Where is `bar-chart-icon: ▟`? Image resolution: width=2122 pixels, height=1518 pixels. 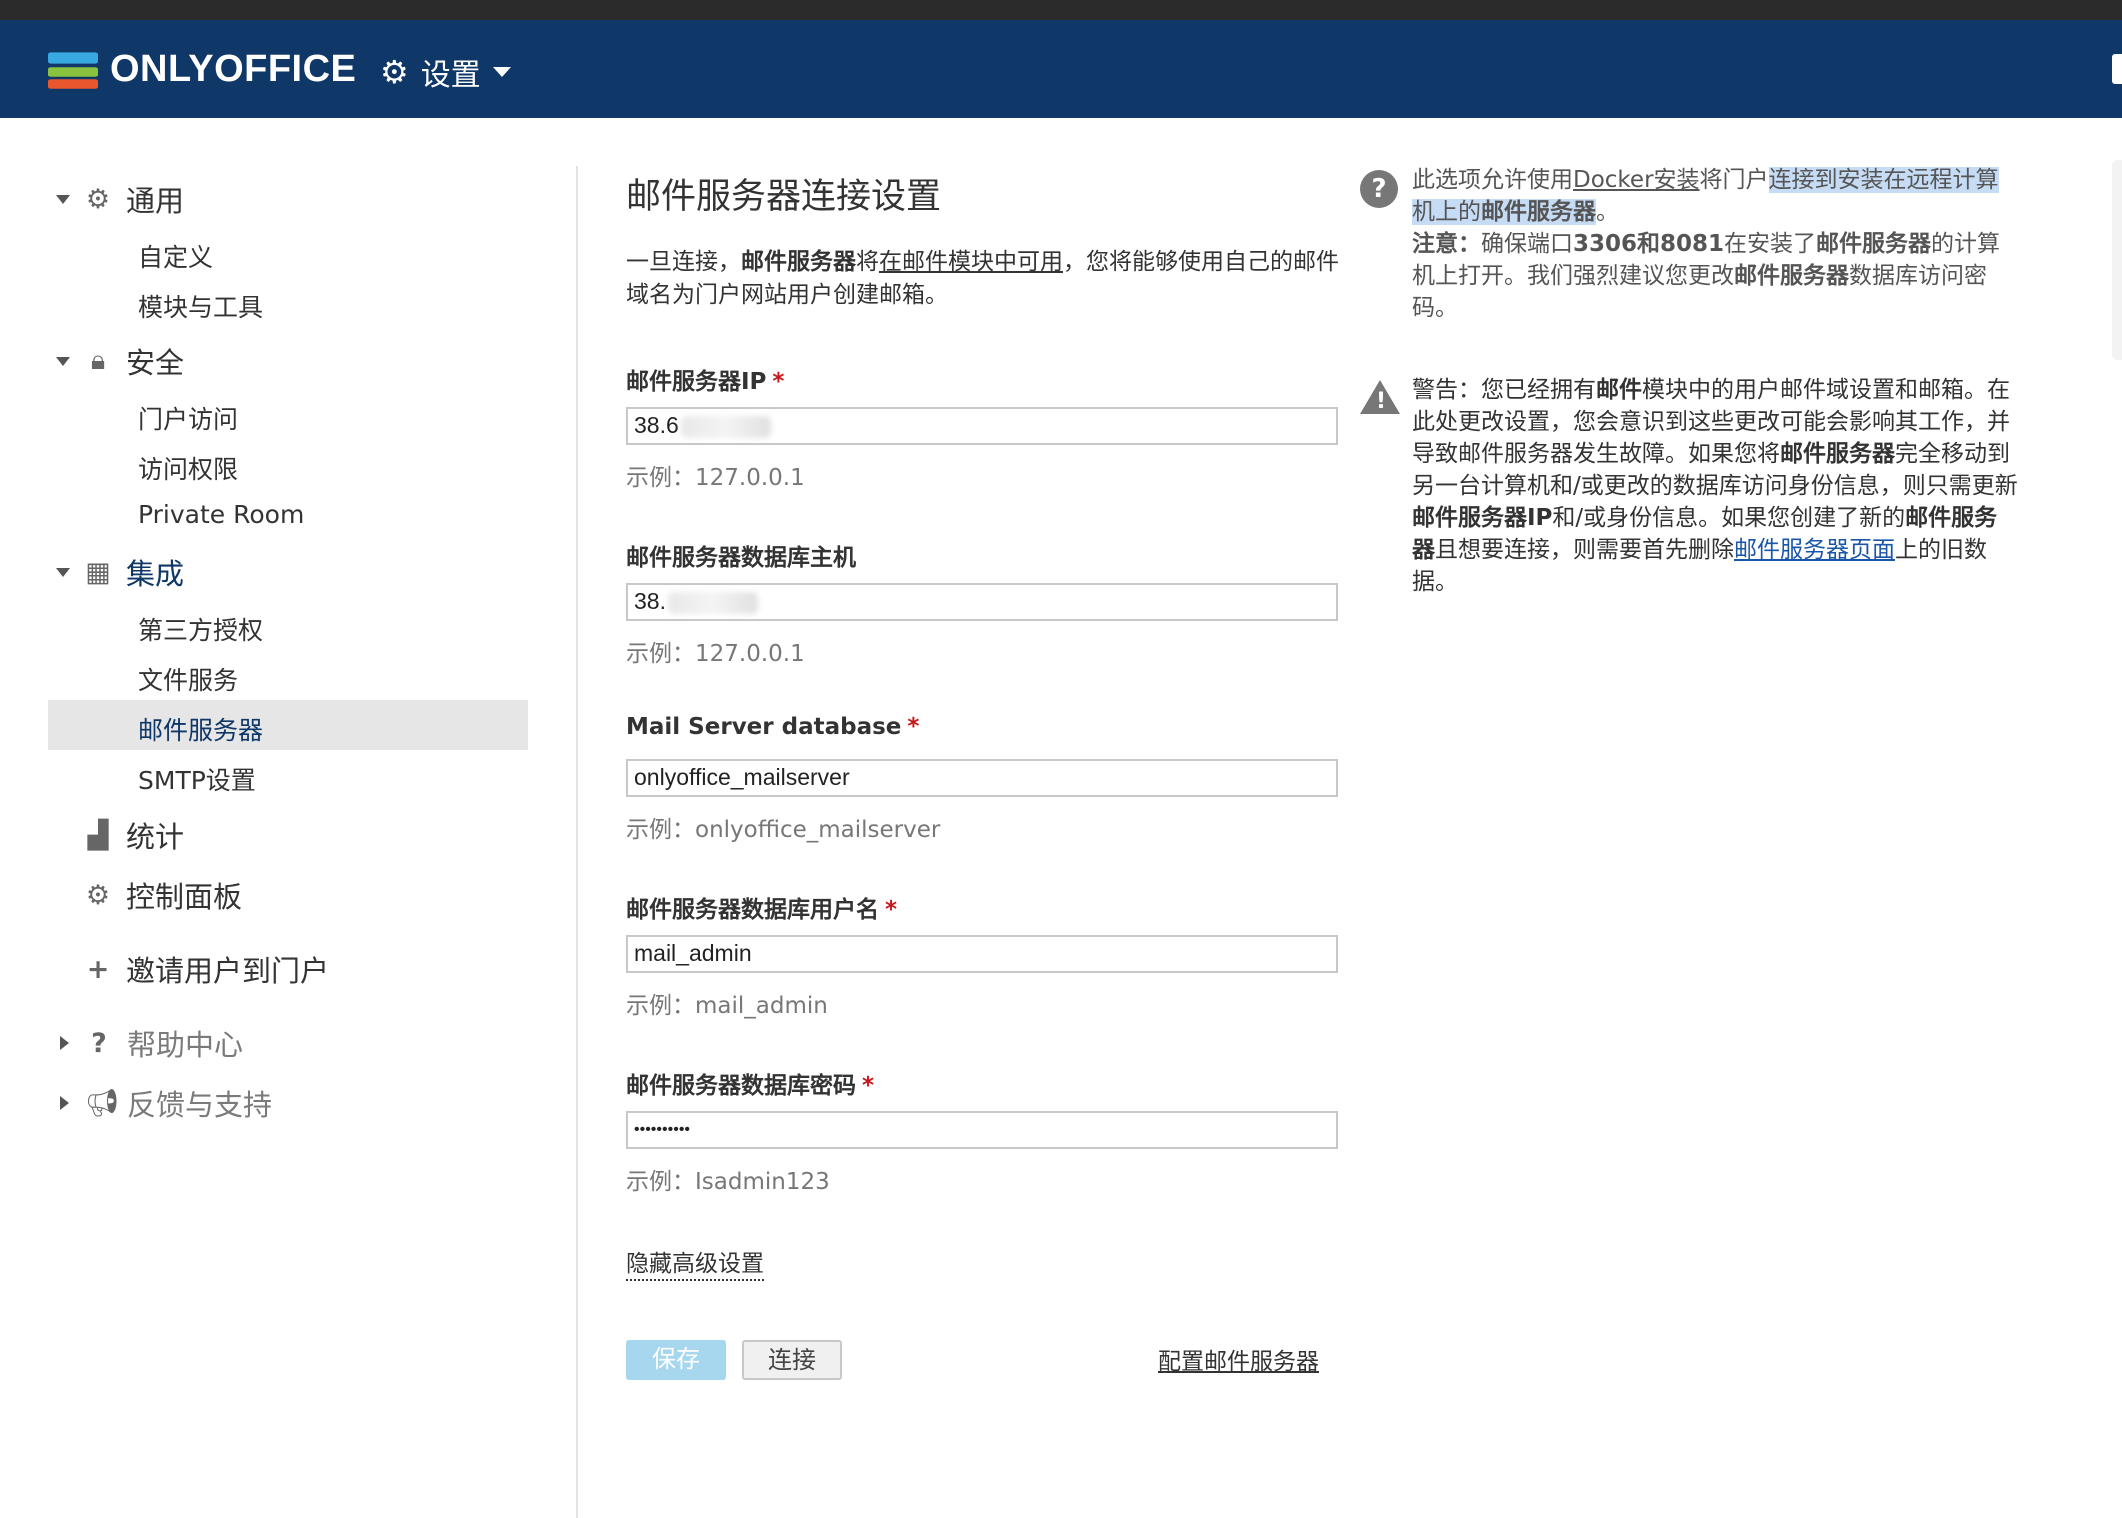
bar-chart-icon: ▟ is located at coordinates (98, 835).